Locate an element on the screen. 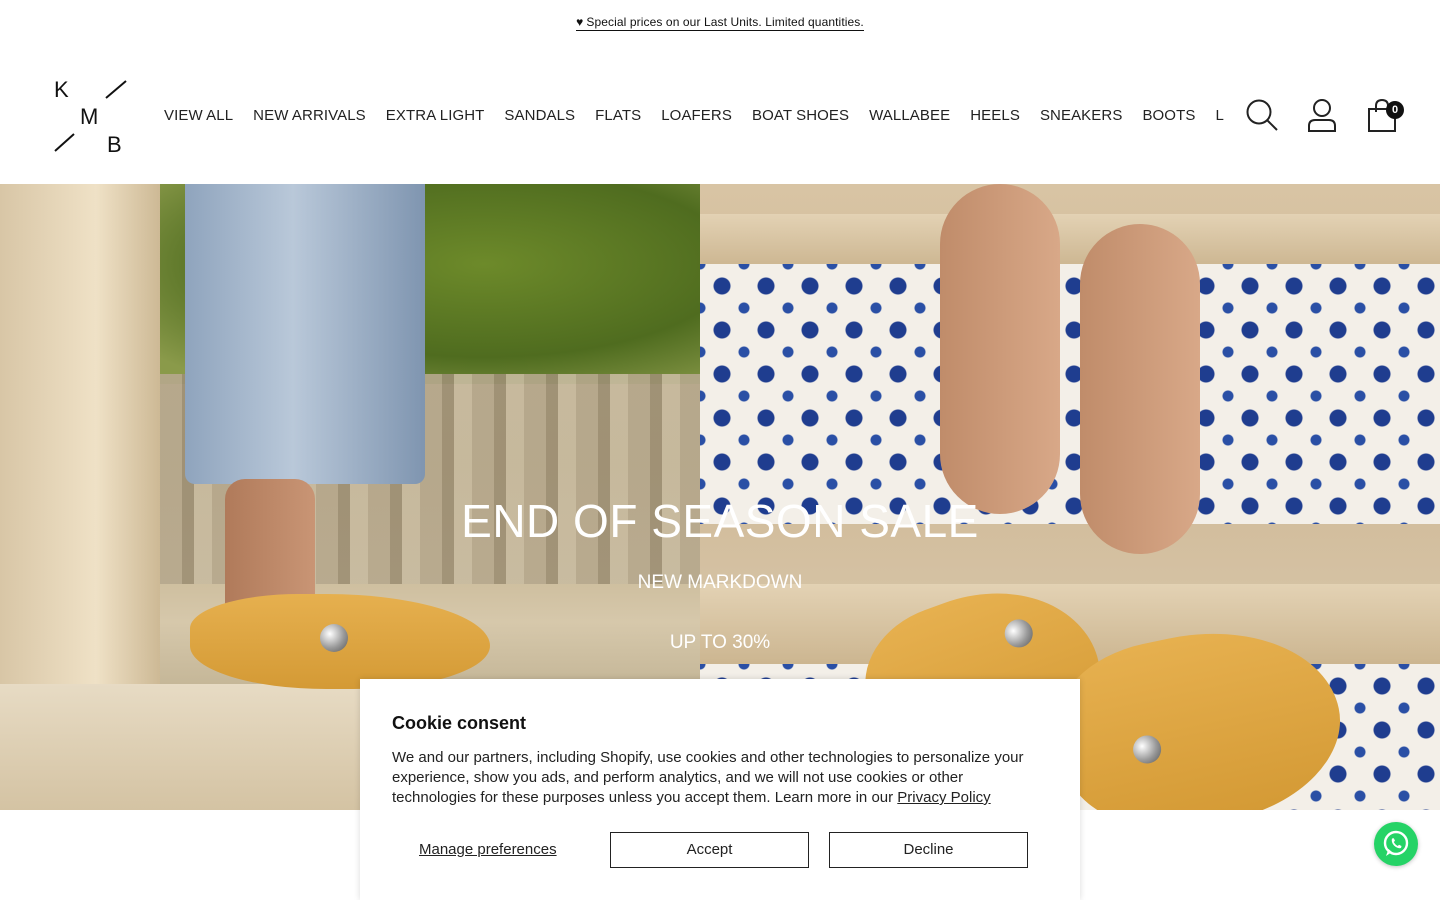 This screenshot has height=900, width=1440. brand-logo: K M B is located at coordinates (91, 117).